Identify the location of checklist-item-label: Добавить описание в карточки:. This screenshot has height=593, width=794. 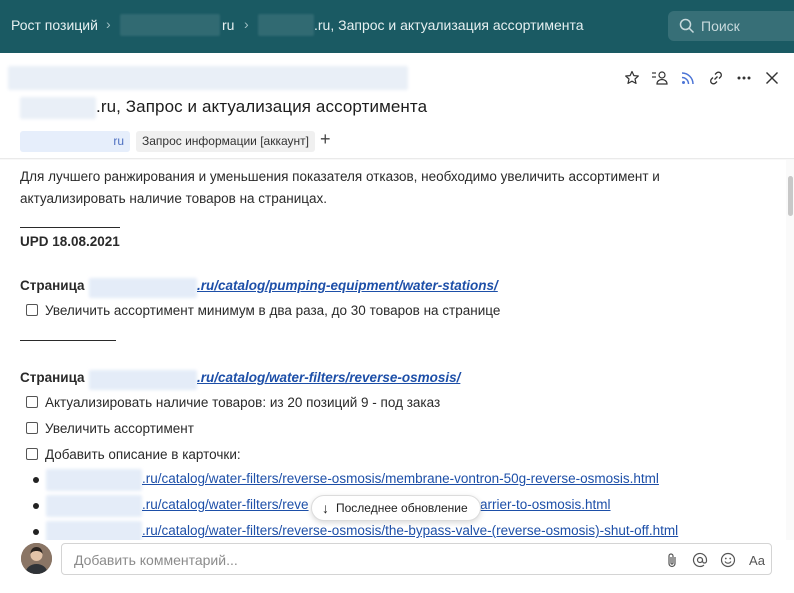
(143, 454).